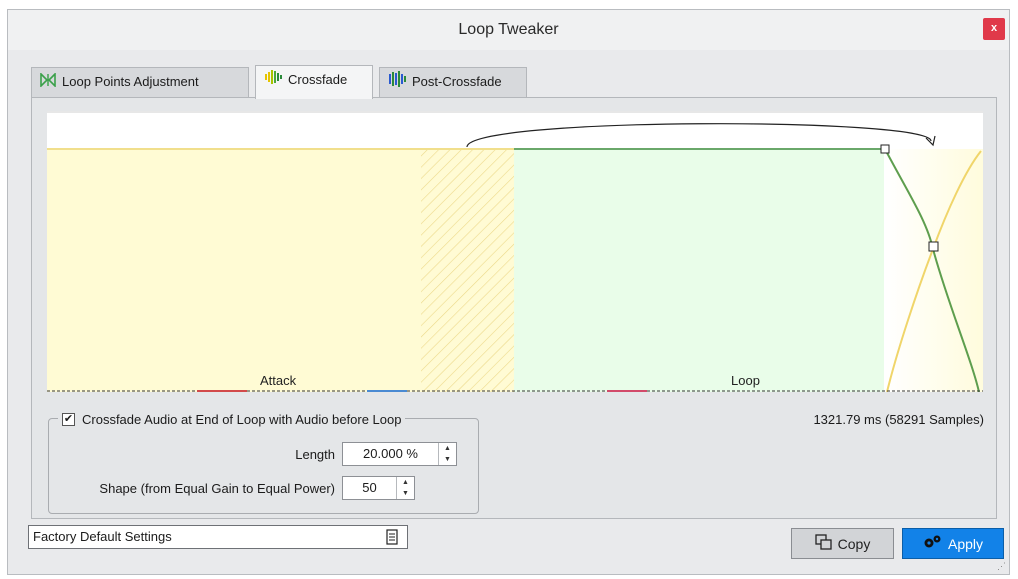 The height and width of the screenshot is (579, 1018). What do you see at coordinates (854, 543) in the screenshot?
I see `copy-label: Copy` at bounding box center [854, 543].